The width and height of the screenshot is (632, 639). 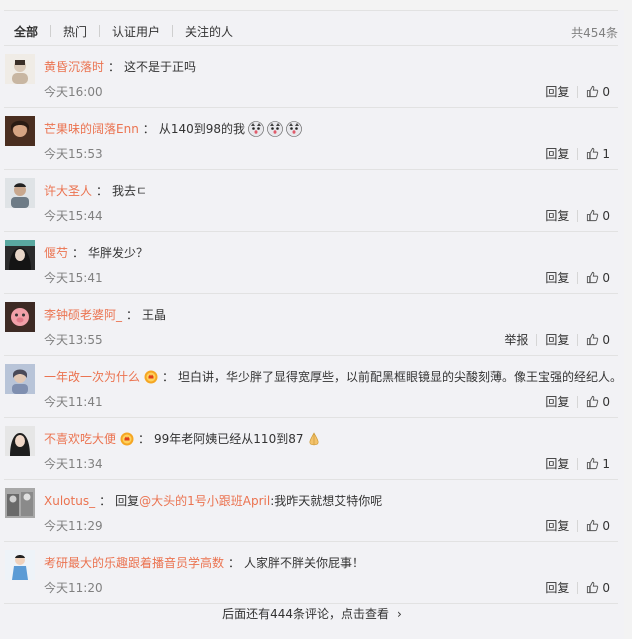 What do you see at coordinates (400, 377) in the screenshot?
I see `comment-text: 坦白讲，华少胖了显得宽厚些，以前配黑框眼镜显的尖酸刻薄。像王宝强的经纪人。` at bounding box center [400, 377].